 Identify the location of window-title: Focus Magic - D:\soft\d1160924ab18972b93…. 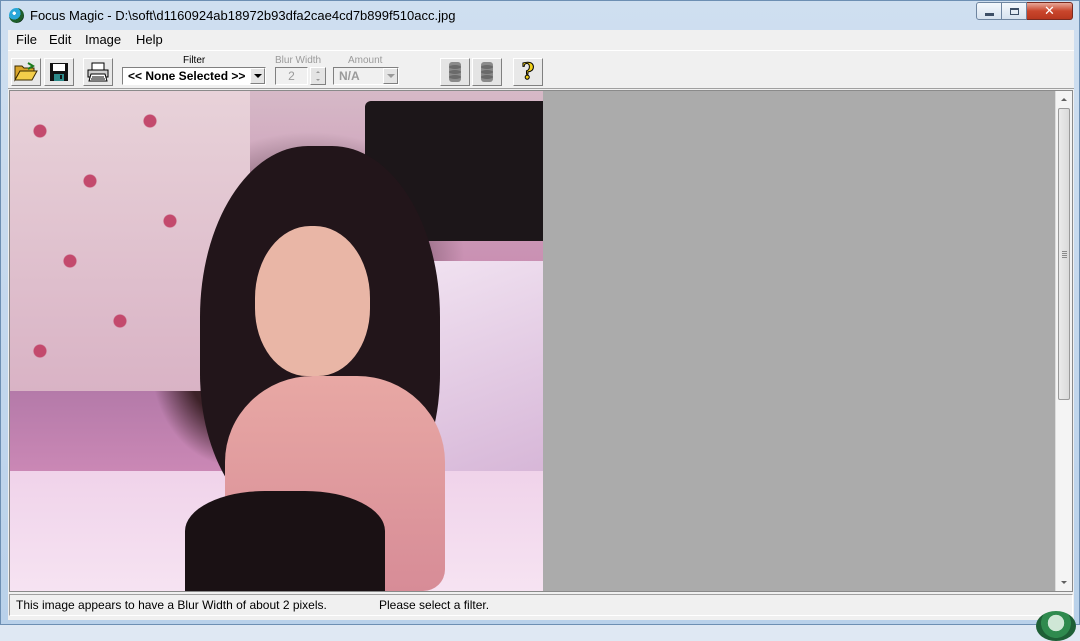
(243, 15).